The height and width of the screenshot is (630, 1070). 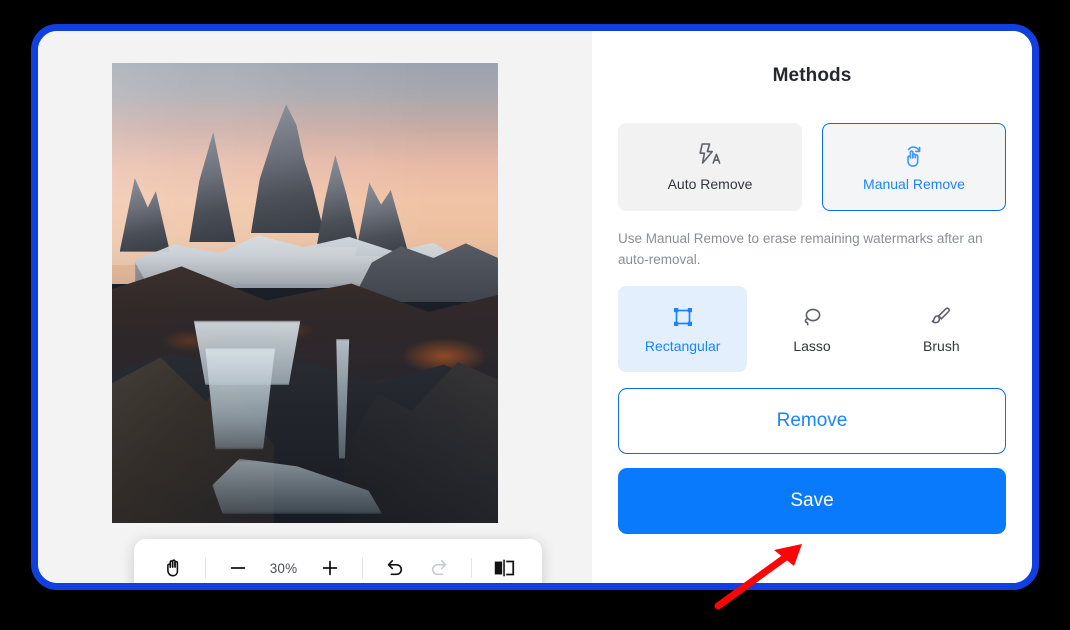 What do you see at coordinates (812, 167) in the screenshot?
I see `method-card-group: Auto Remove Manual Remove` at bounding box center [812, 167].